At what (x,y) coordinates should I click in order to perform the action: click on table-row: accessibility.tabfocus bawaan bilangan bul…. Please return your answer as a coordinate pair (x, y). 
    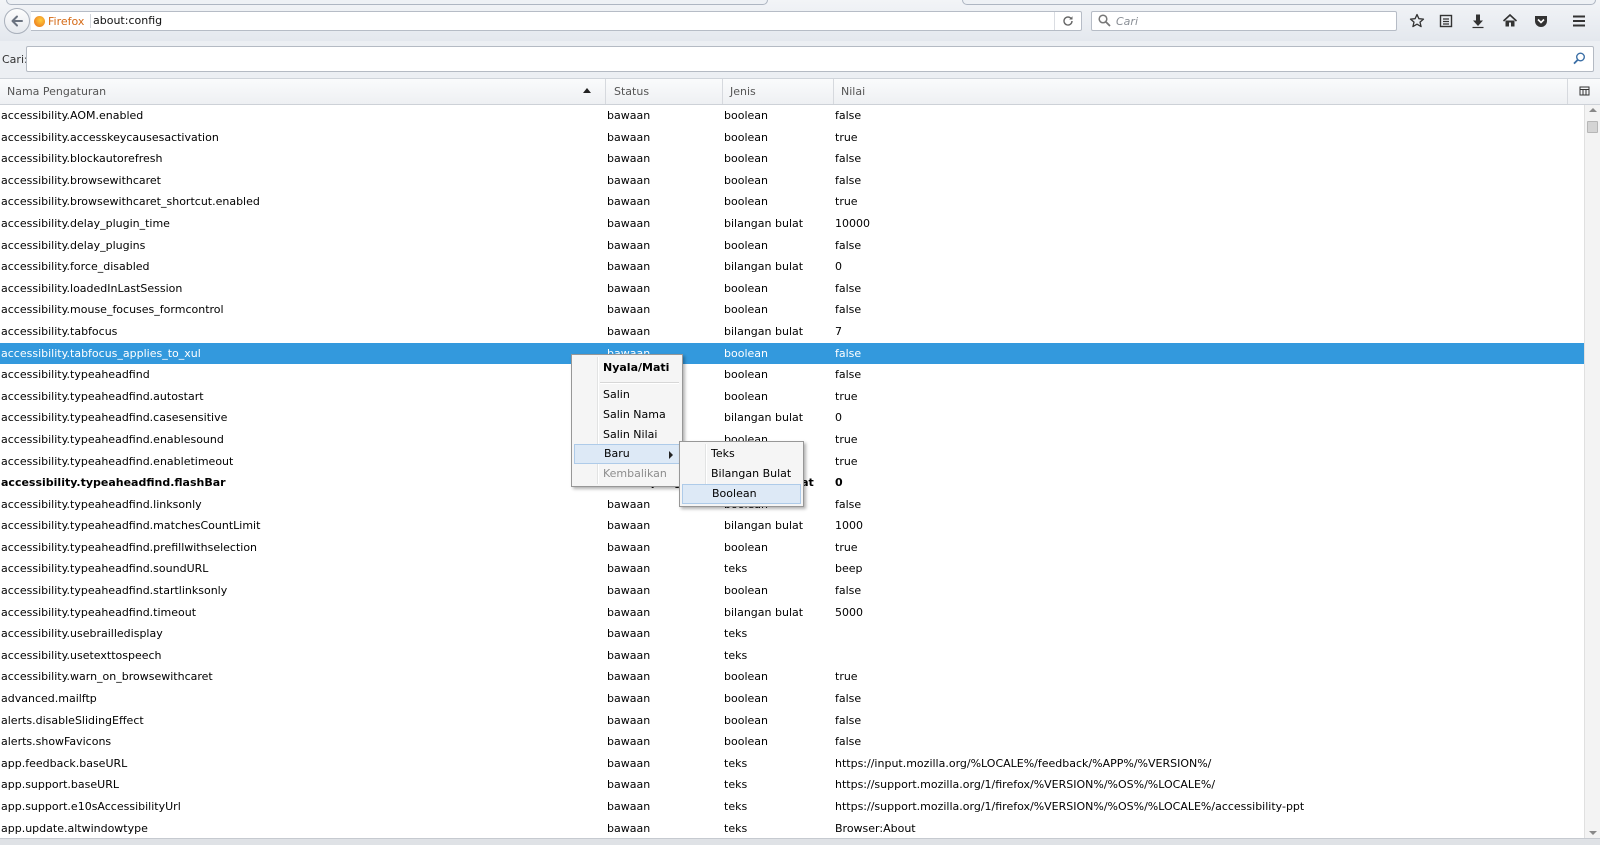
    Looking at the image, I should click on (792, 332).